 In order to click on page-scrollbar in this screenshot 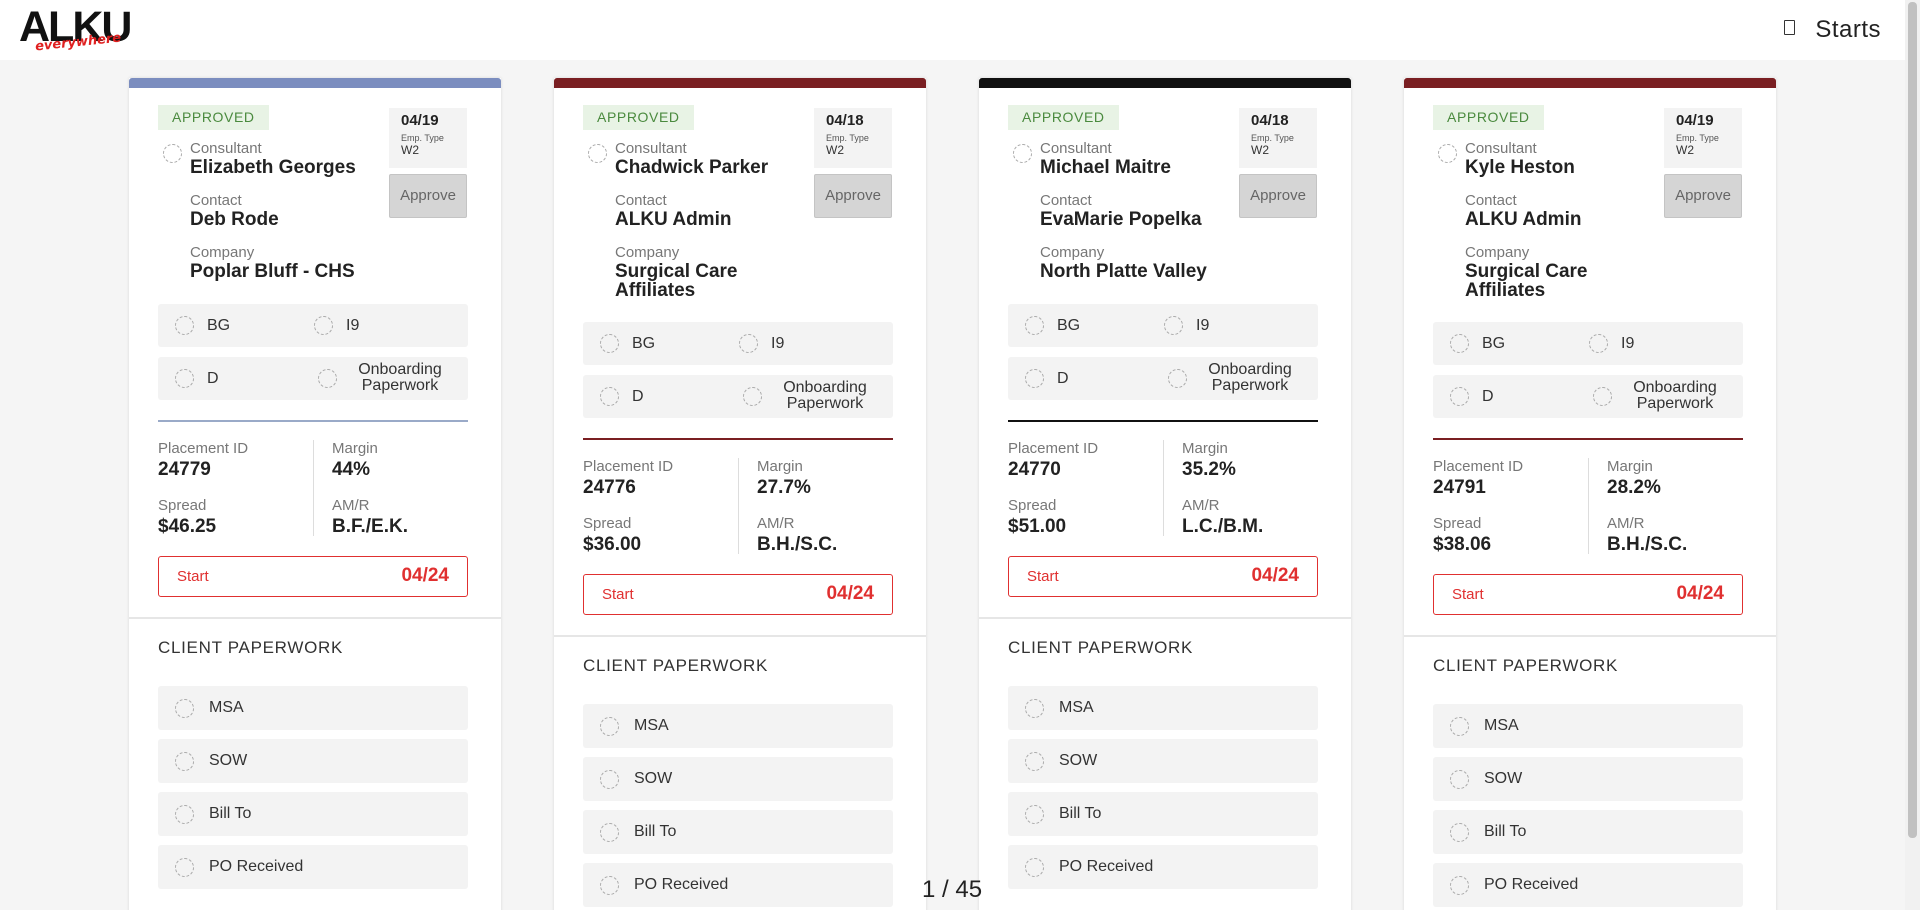, I will do `click(1912, 455)`.